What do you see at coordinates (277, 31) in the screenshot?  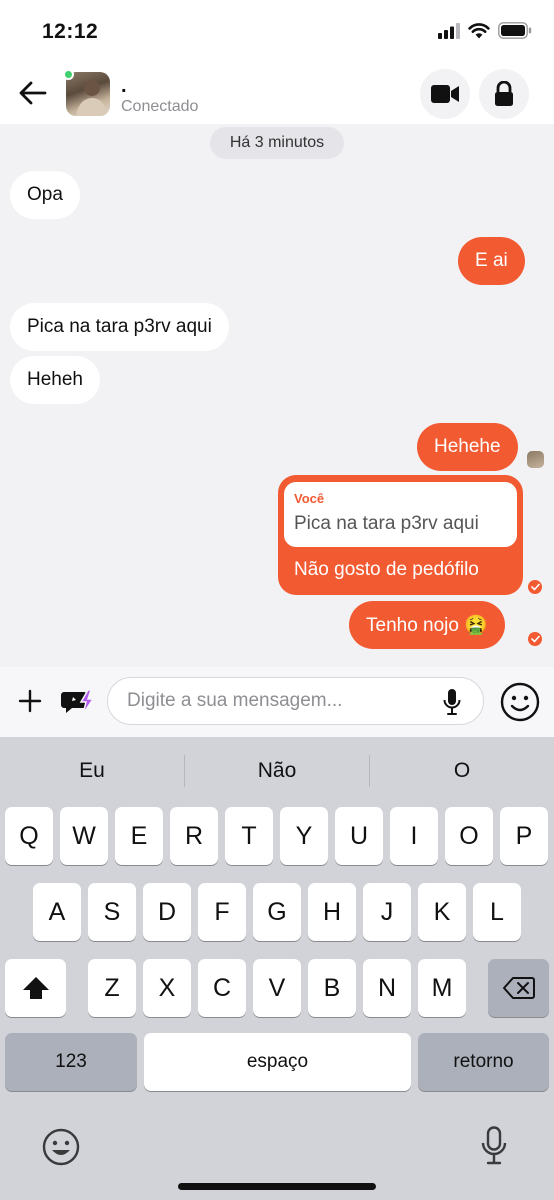 I see `status-bar: 12:12` at bounding box center [277, 31].